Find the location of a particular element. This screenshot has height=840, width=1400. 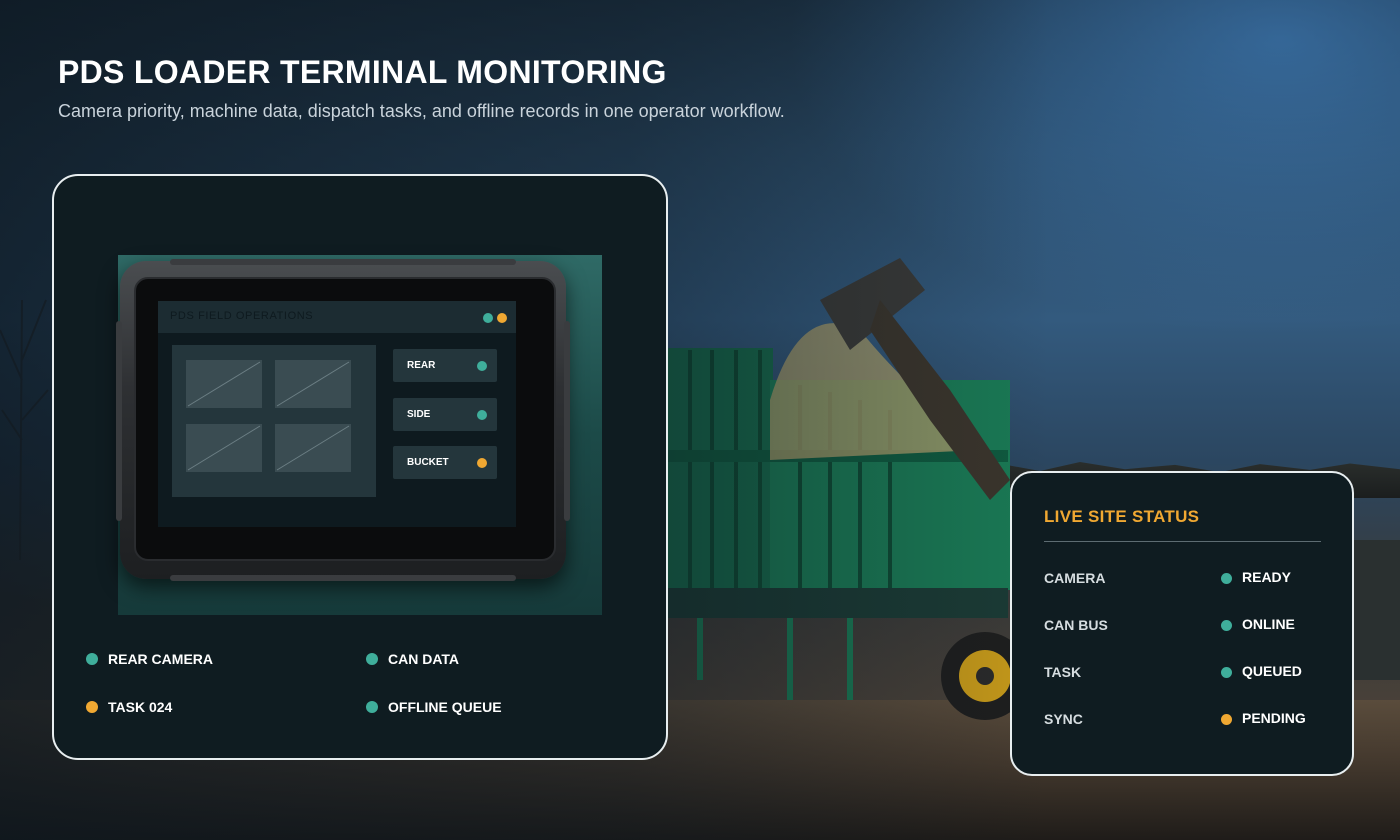

feature-label: REAR CAMERA is located at coordinates (160, 659).